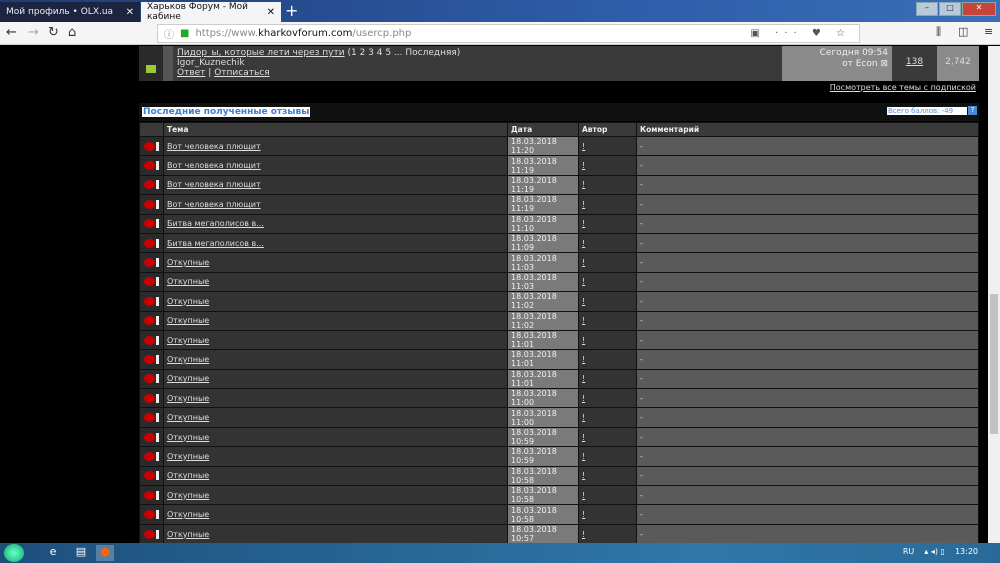 This screenshot has height=563, width=1000. Describe the element at coordinates (14, 553) in the screenshot. I see `start-button` at that location.